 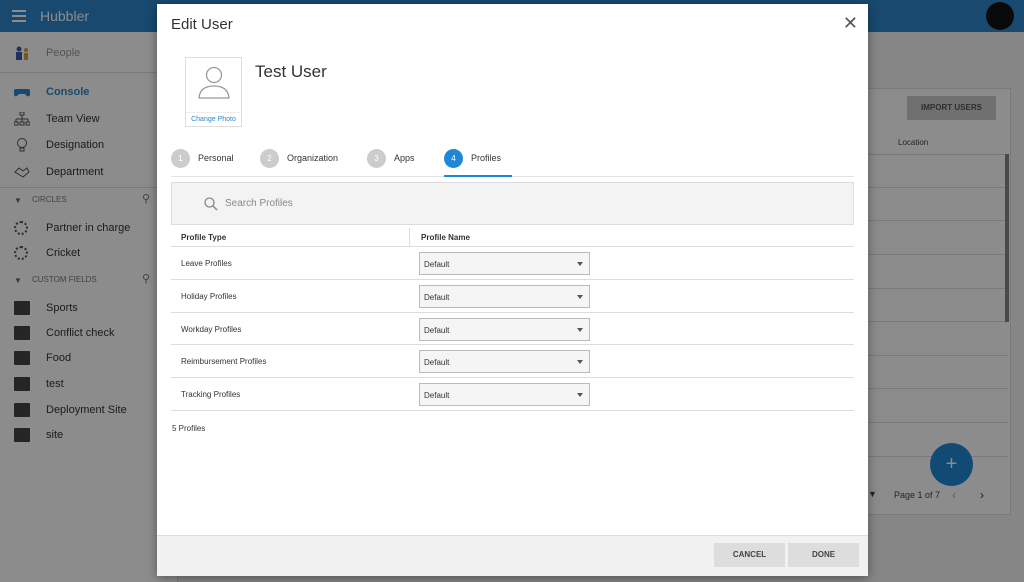 I want to click on dialog-title: Edit User, so click(x=202, y=24).